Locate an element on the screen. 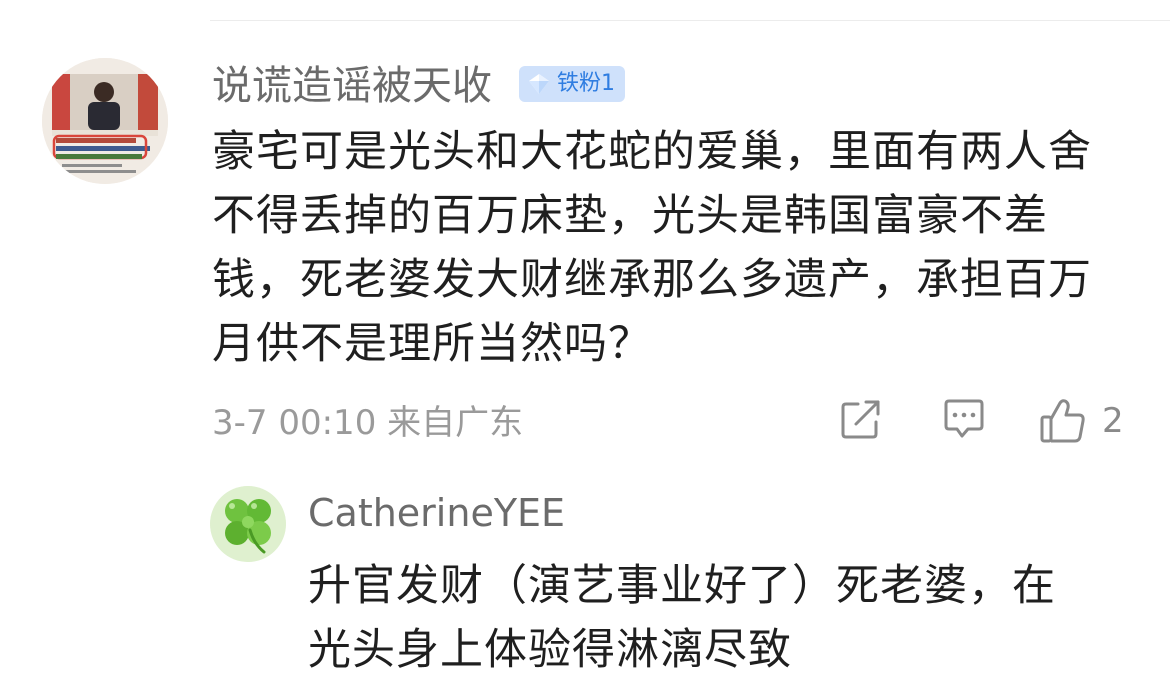  thumbs-up-icon is located at coordinates (1062, 421).